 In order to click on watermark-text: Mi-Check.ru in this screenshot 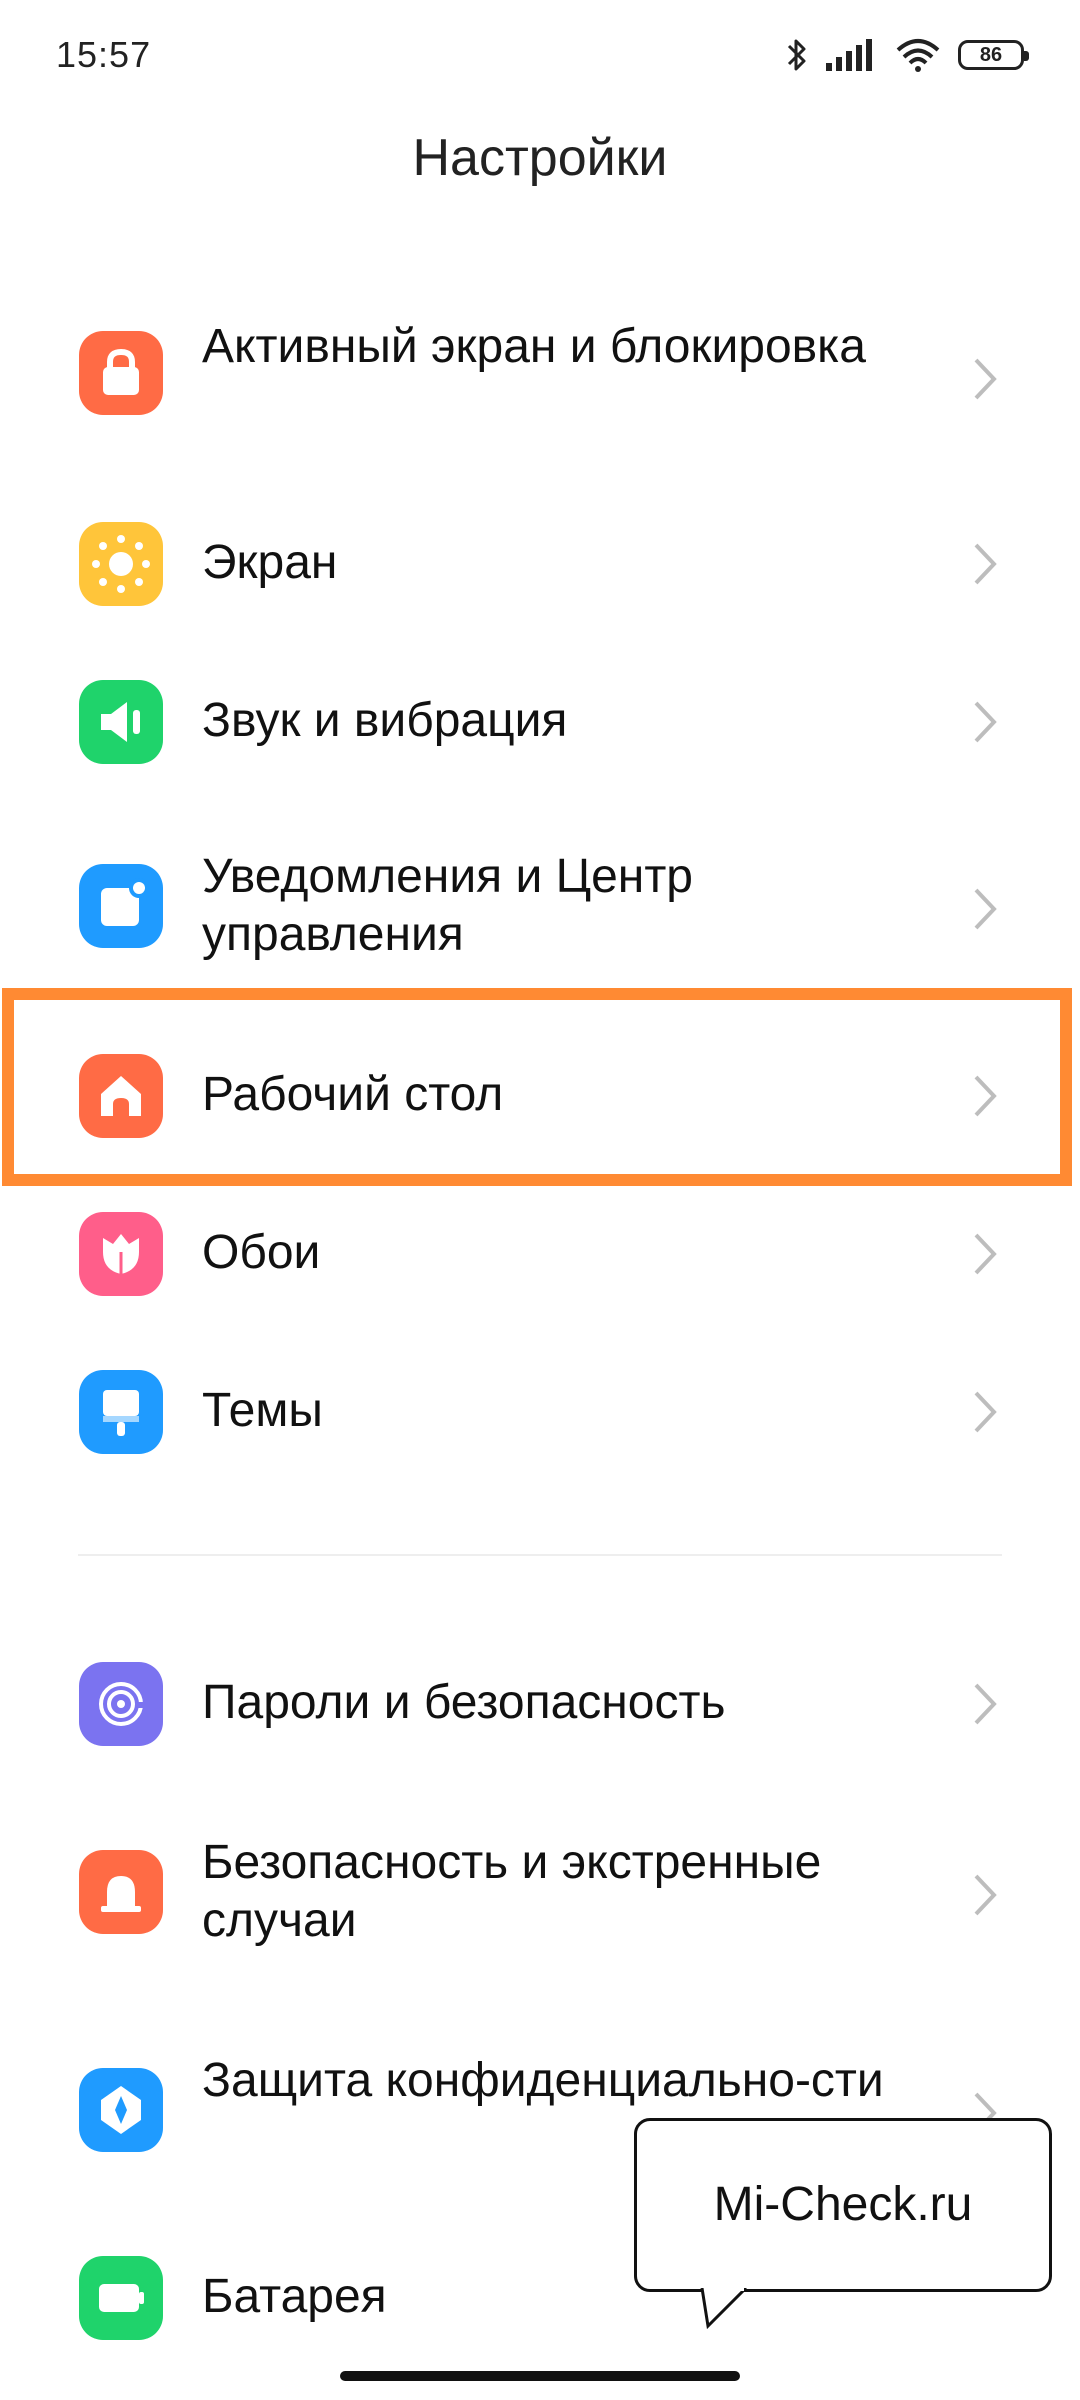, I will do `click(843, 2204)`.